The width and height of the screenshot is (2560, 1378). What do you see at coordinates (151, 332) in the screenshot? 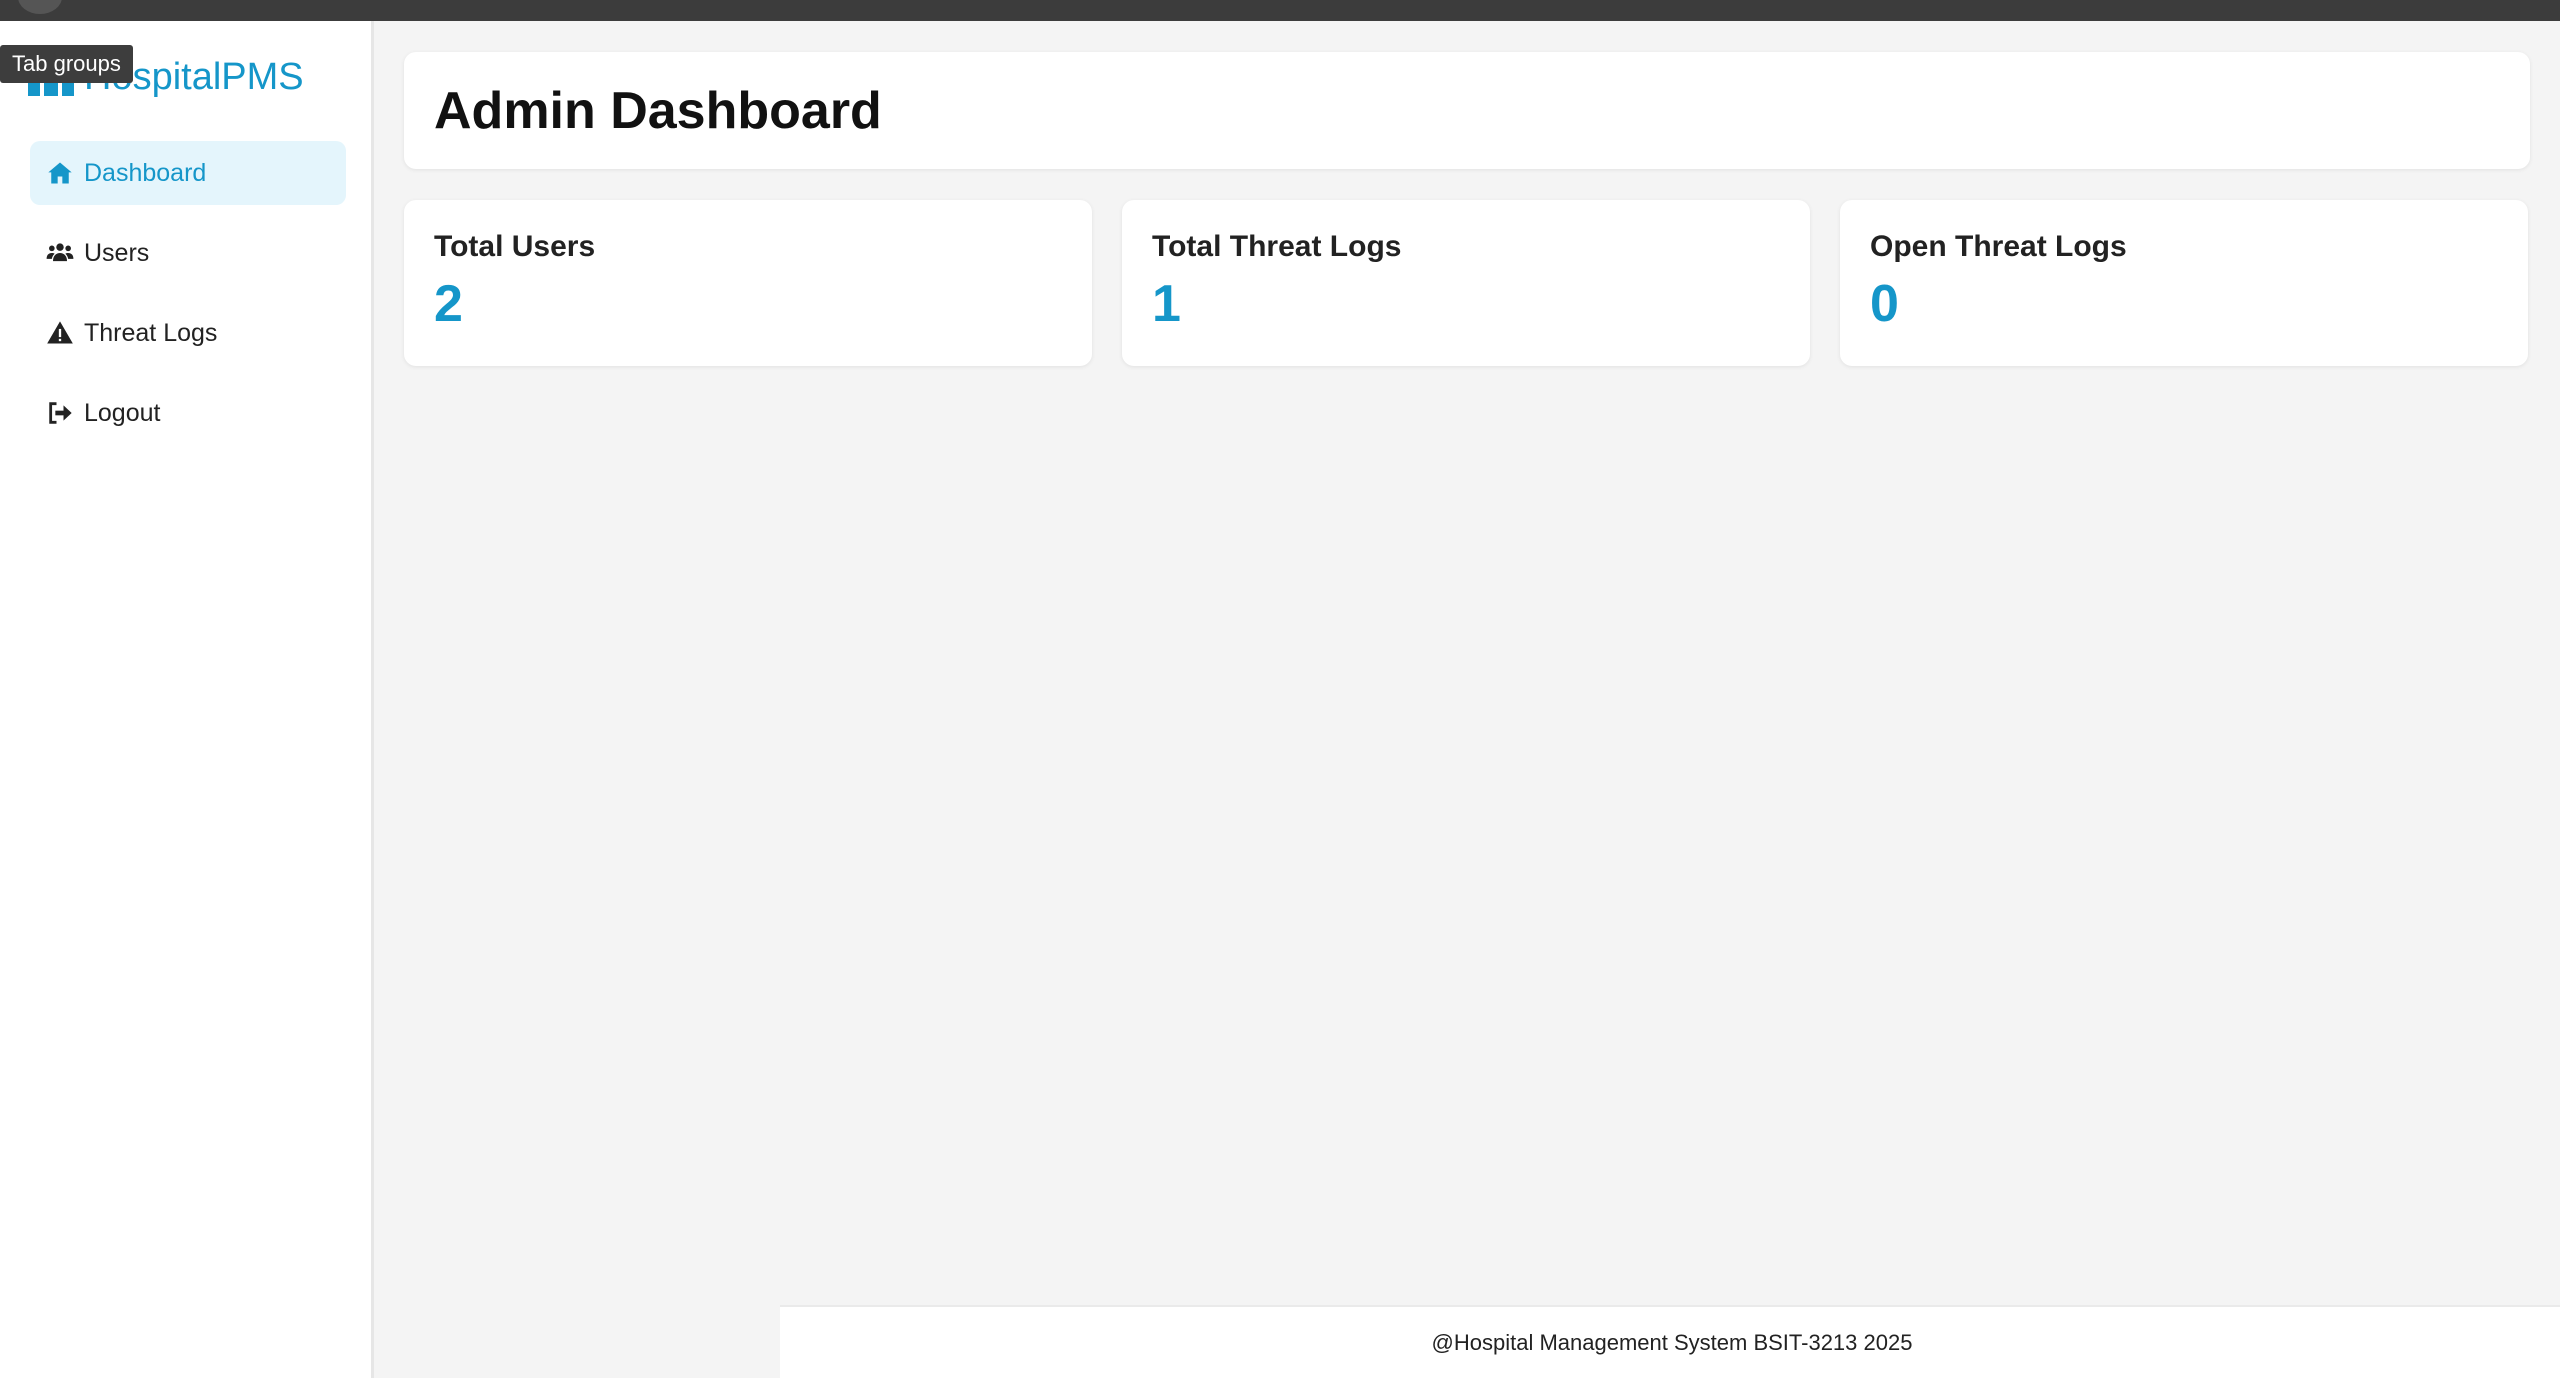
I see `sidebar-item-label: Threat Logs` at bounding box center [151, 332].